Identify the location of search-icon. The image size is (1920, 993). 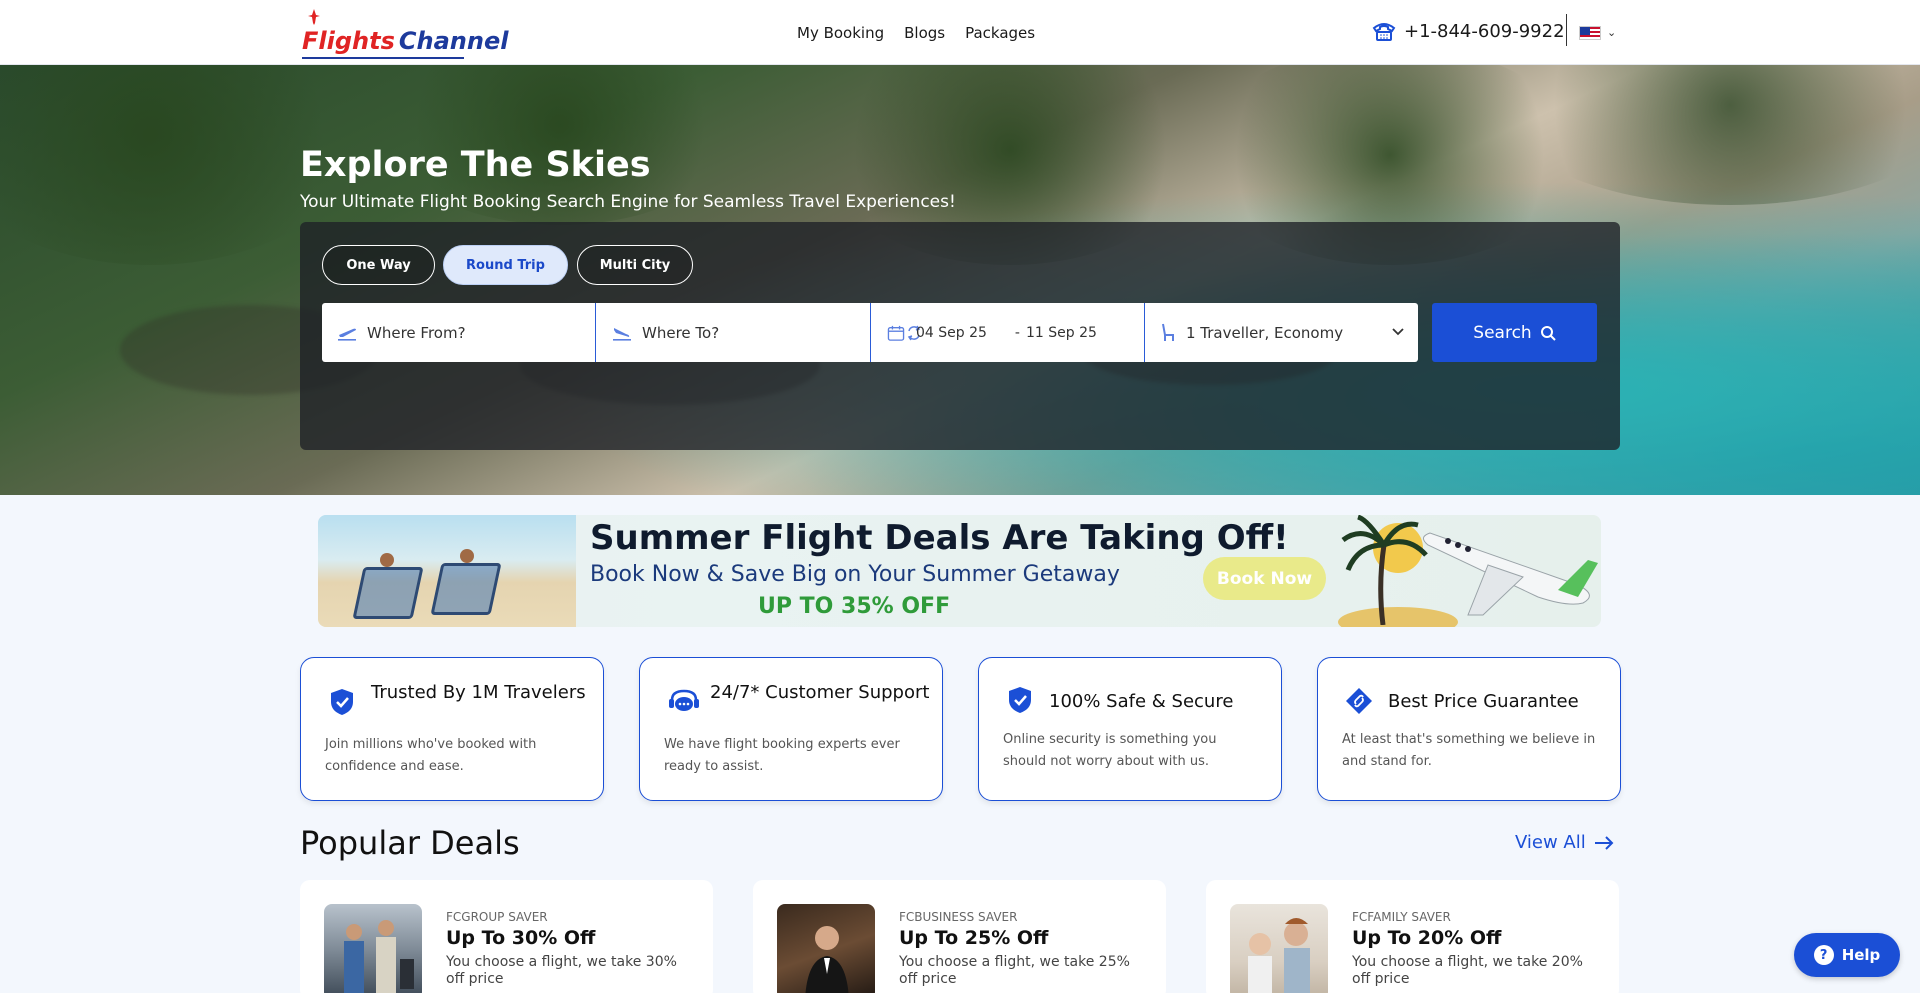
(1548, 333).